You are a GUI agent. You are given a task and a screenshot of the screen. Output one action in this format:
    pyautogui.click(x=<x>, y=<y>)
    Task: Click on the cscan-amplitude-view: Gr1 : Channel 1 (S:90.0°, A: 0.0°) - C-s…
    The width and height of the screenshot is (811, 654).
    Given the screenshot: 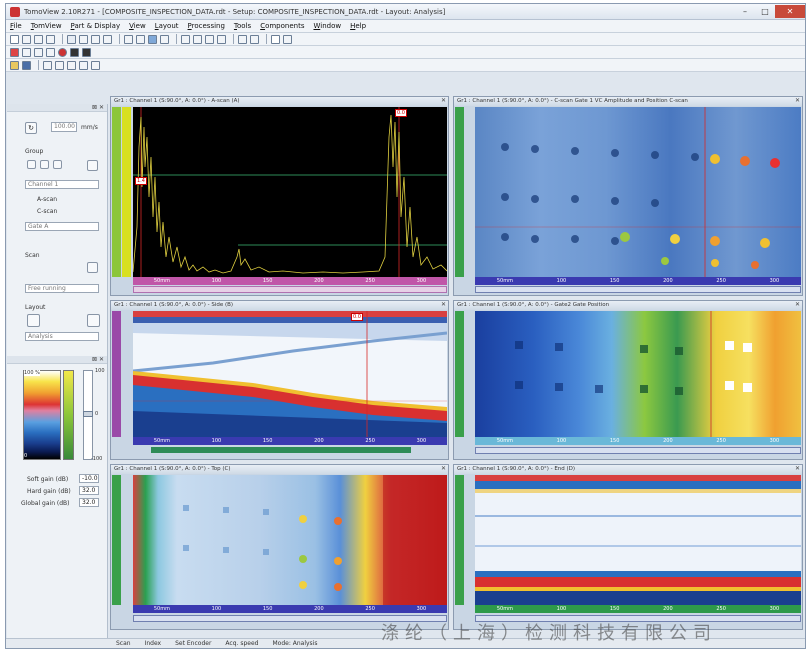 What is the action you would take?
    pyautogui.click(x=628, y=196)
    